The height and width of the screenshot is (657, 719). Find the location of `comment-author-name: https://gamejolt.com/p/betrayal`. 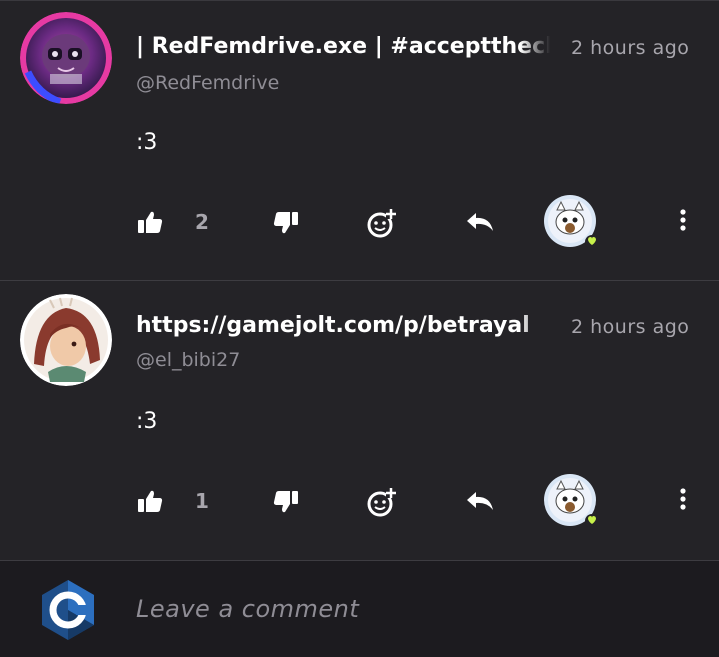

comment-author-name: https://gamejolt.com/p/betrayal is located at coordinates (343, 326).